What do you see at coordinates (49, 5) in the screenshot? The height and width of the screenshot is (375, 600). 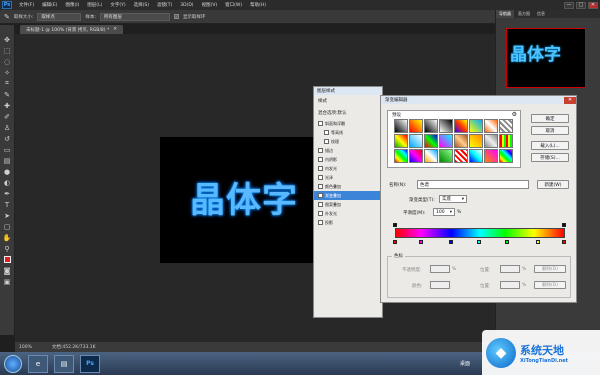 I see `menu-edit: 编辑(E)` at bounding box center [49, 5].